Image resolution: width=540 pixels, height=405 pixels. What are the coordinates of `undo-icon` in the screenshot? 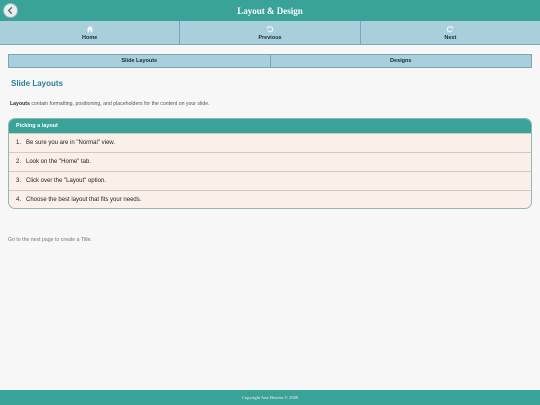 It's located at (270, 29).